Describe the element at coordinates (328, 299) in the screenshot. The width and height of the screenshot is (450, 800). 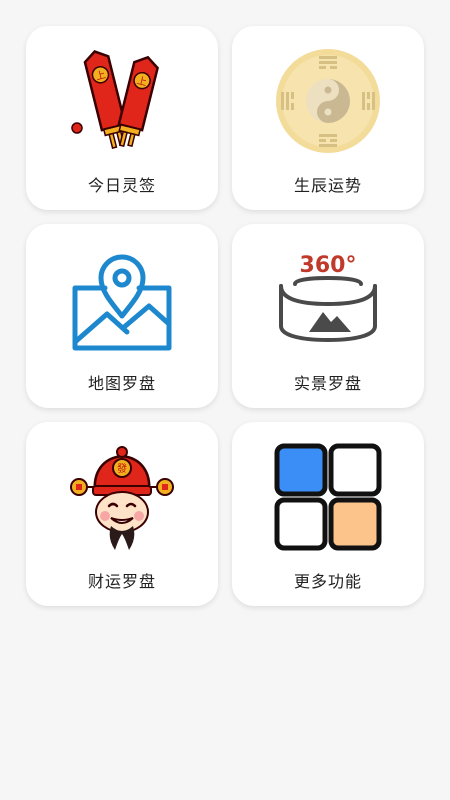
I see `panorama-360-icon: 360°` at that location.